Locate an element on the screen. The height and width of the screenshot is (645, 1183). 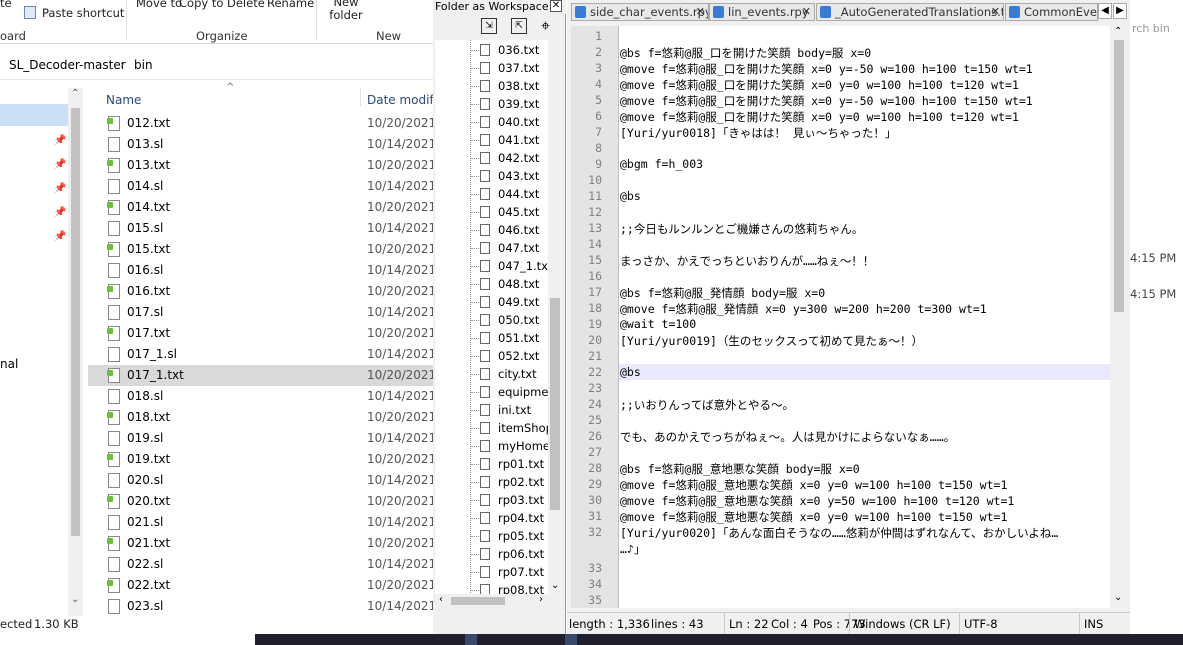
breadcrumb-item: SL_Decoder-master is located at coordinates (67, 65).